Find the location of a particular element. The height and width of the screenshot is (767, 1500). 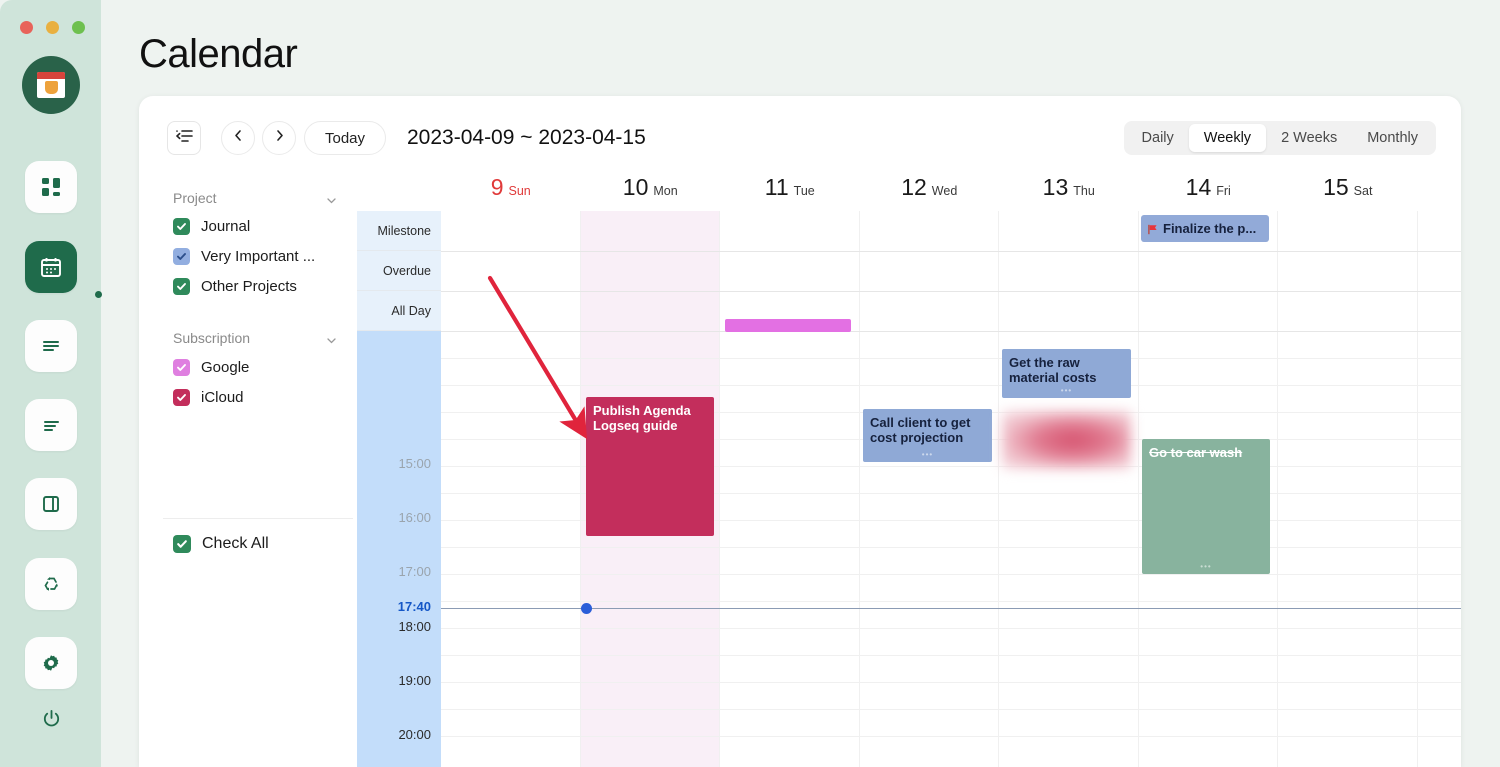

calendar-icon is located at coordinates (51, 267).